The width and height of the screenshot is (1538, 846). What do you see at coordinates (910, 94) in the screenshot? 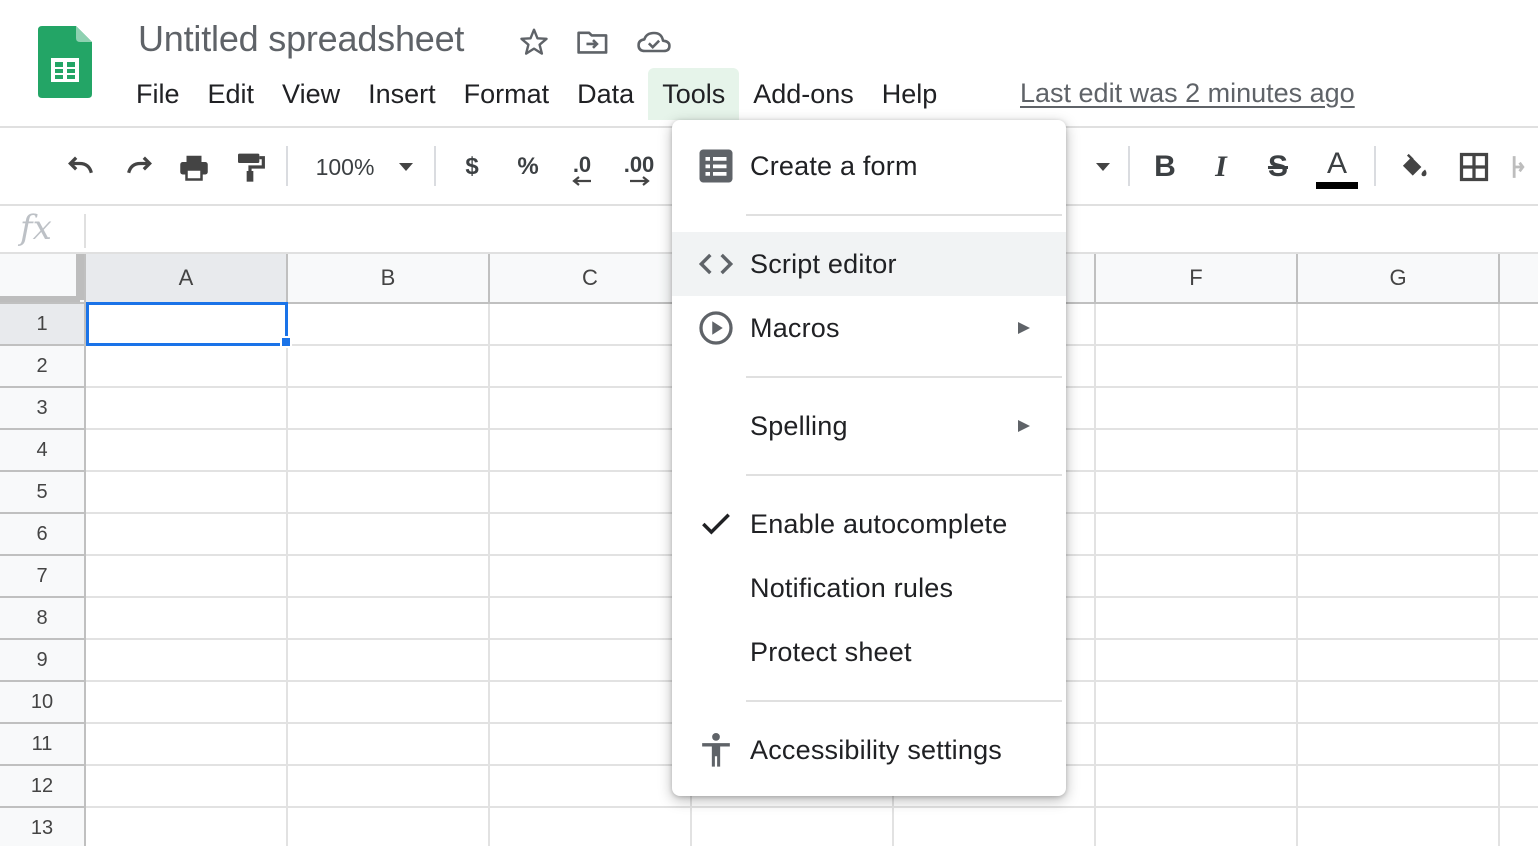
I see `menu-help: Help` at bounding box center [910, 94].